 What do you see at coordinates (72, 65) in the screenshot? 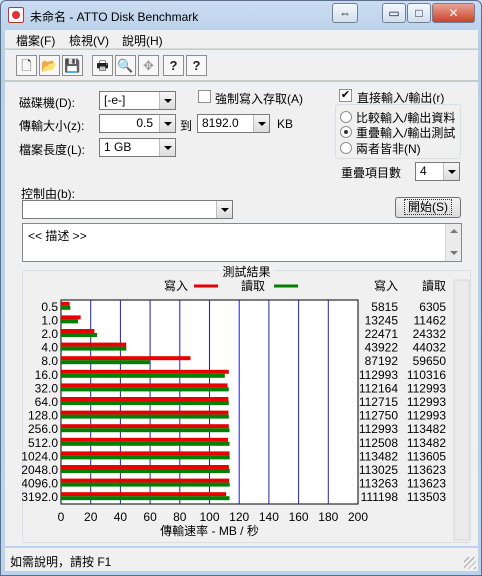
I see `save-disk-icon: 💾` at bounding box center [72, 65].